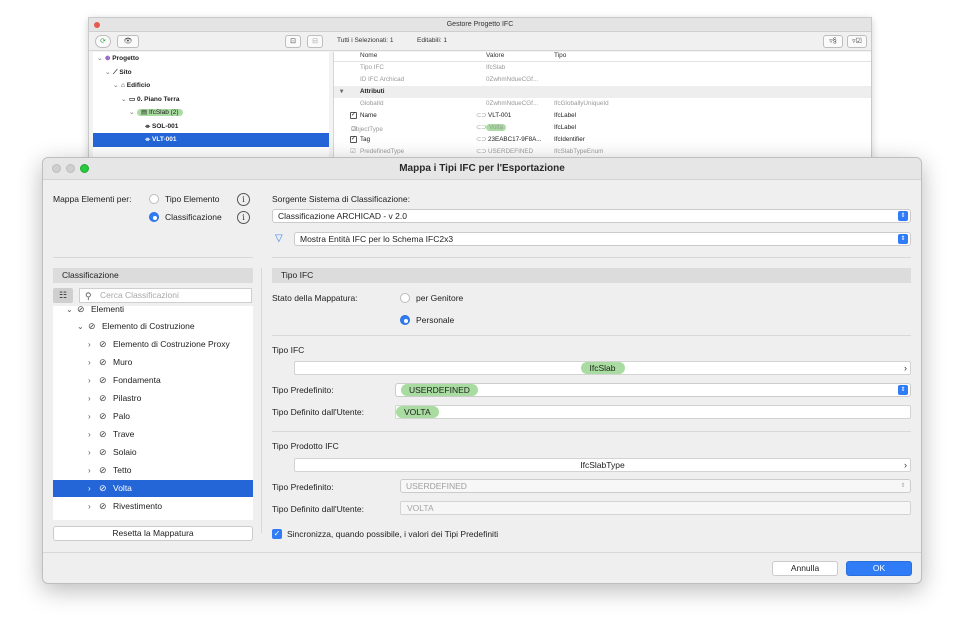 The image size is (964, 640). Describe the element at coordinates (97, 25) in the screenshot. I see `close-dot-icon` at that location.